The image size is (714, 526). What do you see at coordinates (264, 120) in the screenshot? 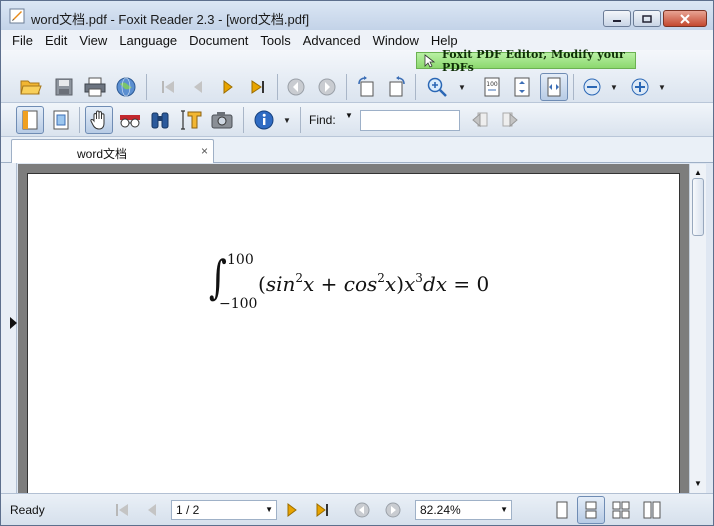
I see `document-properties-button` at bounding box center [264, 120].